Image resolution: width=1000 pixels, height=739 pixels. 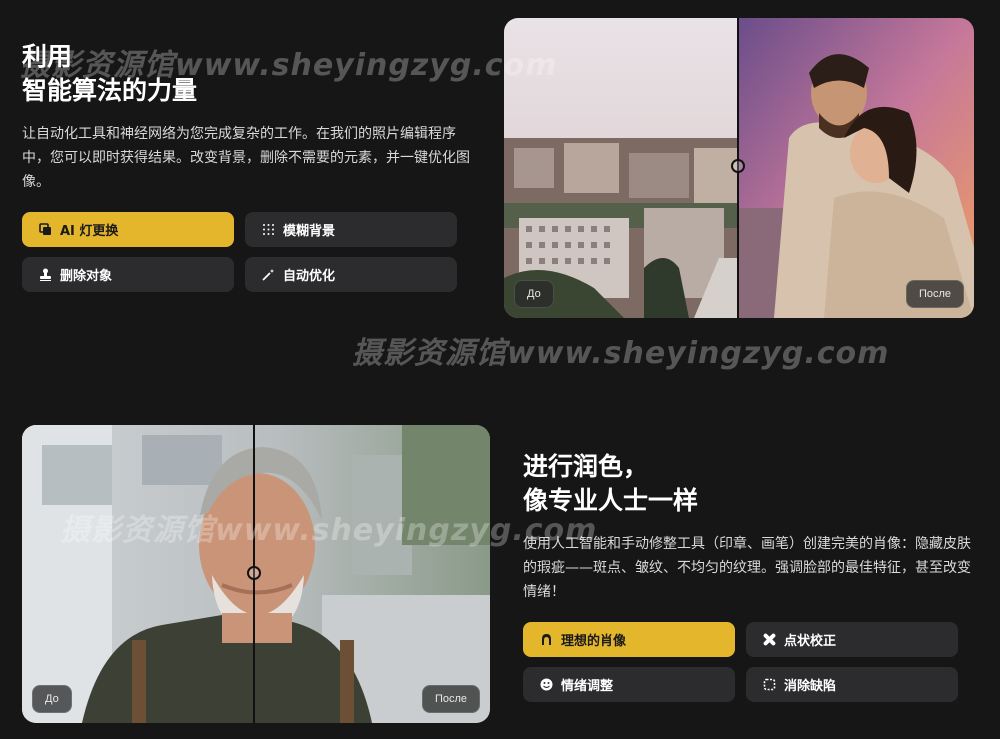 I want to click on dots-grid-icon, so click(x=268, y=230).